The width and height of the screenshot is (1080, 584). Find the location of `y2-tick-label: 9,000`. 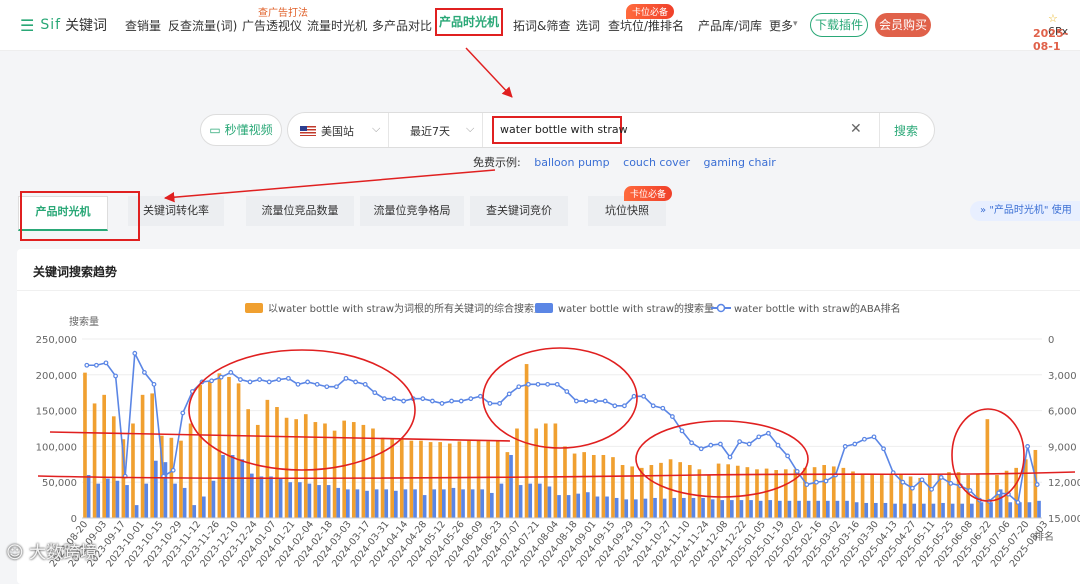

y2-tick-label: 9,000 is located at coordinates (1062, 447).